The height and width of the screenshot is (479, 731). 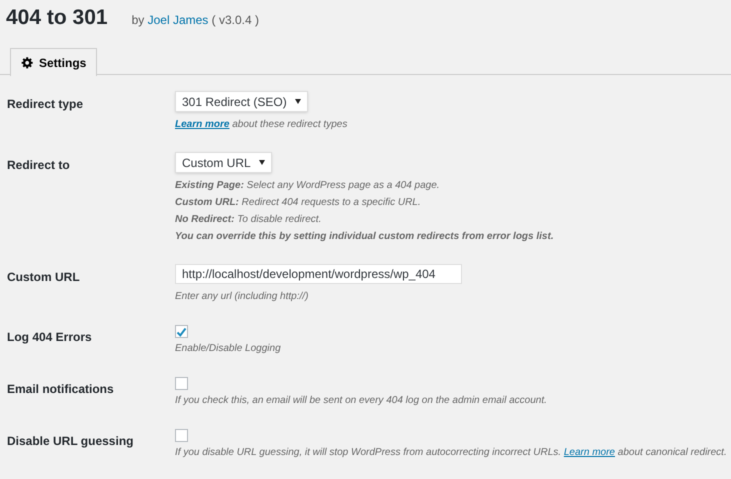 I want to click on help-text: Enter any url (including http://), so click(x=241, y=297).